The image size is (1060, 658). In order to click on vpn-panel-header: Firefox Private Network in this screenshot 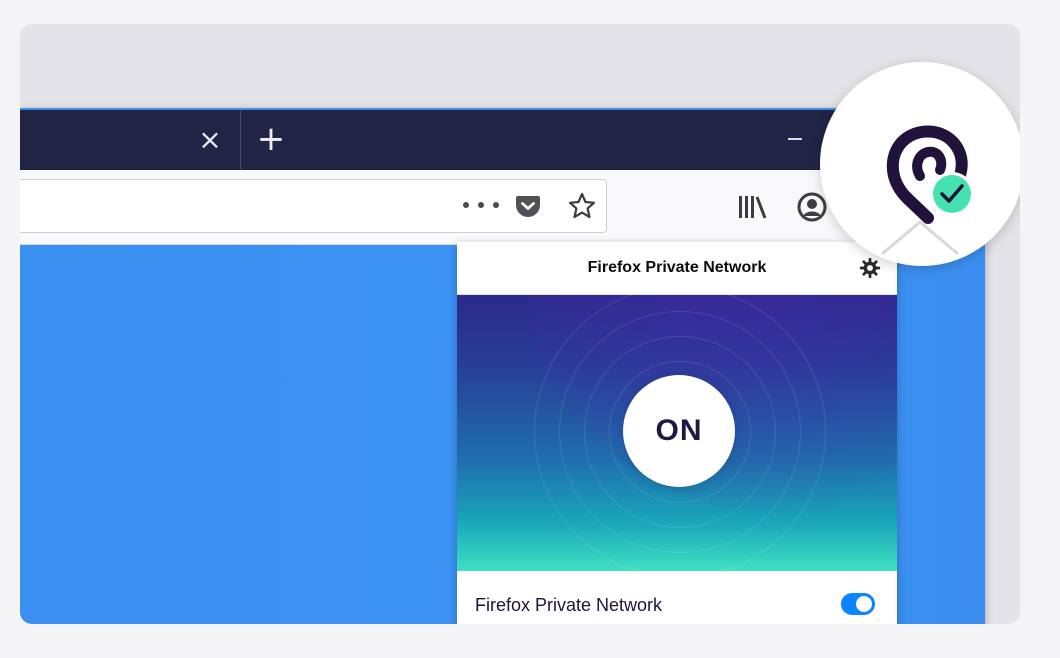, I will do `click(677, 268)`.